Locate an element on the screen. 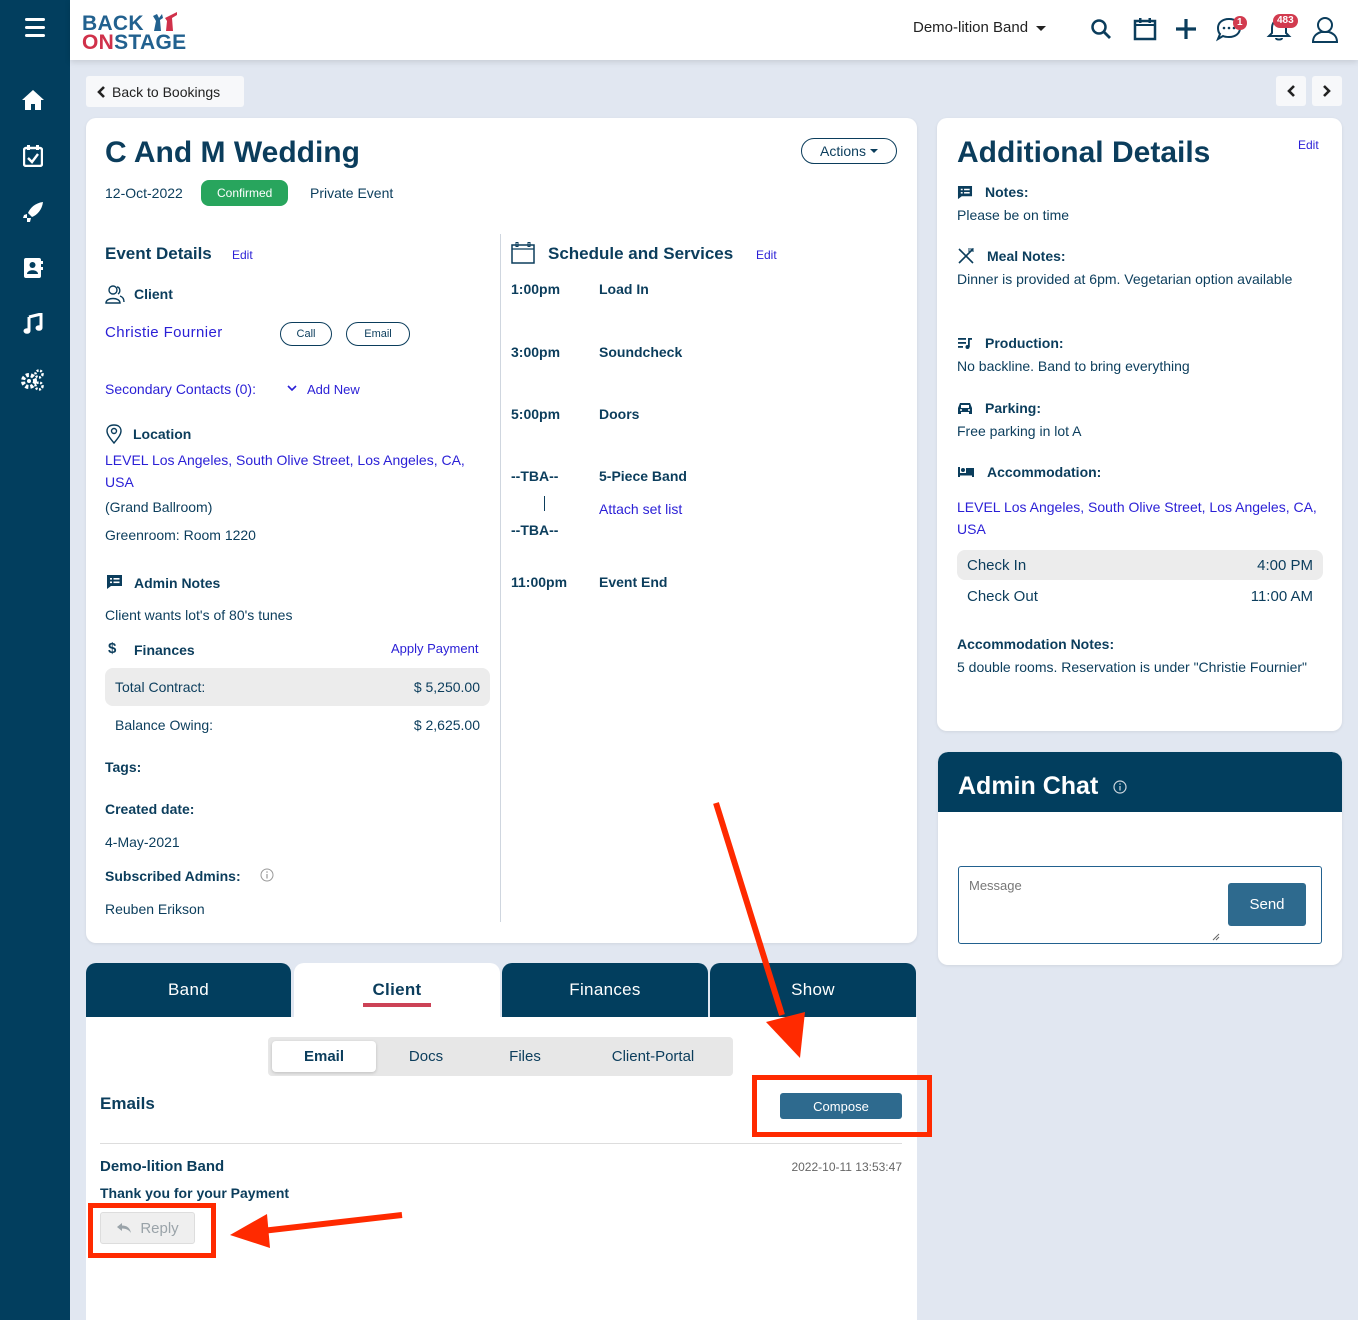 The image size is (1358, 1320). edit-event-details-link: Edit is located at coordinates (242, 255).